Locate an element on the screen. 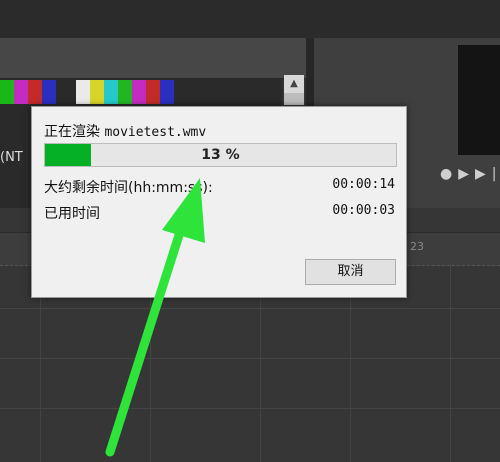 The height and width of the screenshot is (462, 500). render-filename: movietest.wmv is located at coordinates (155, 132).